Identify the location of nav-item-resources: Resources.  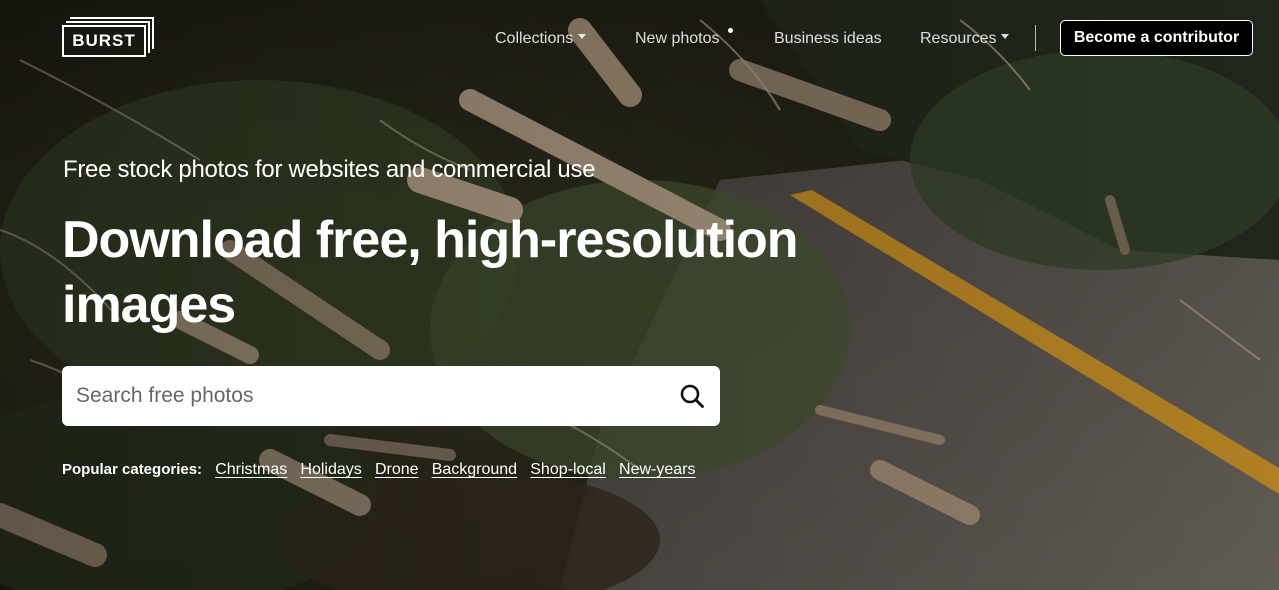
(965, 39).